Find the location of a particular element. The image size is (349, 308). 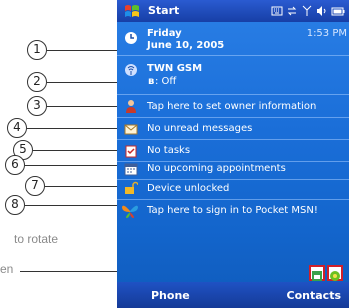

appointments-text: No upcoming appointments is located at coordinates (216, 168).